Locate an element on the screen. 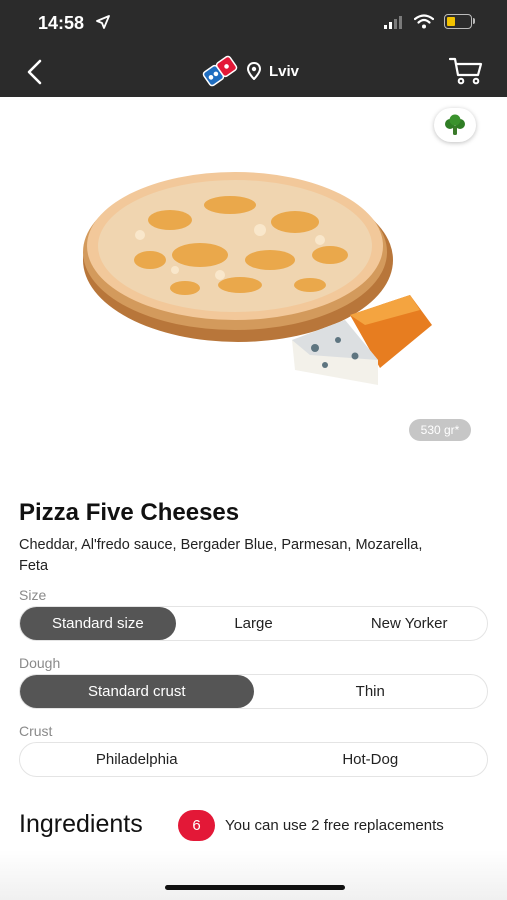 This screenshot has width=507, height=900. crust-selector: Philadelphia Hot-Dog is located at coordinates (253, 759).